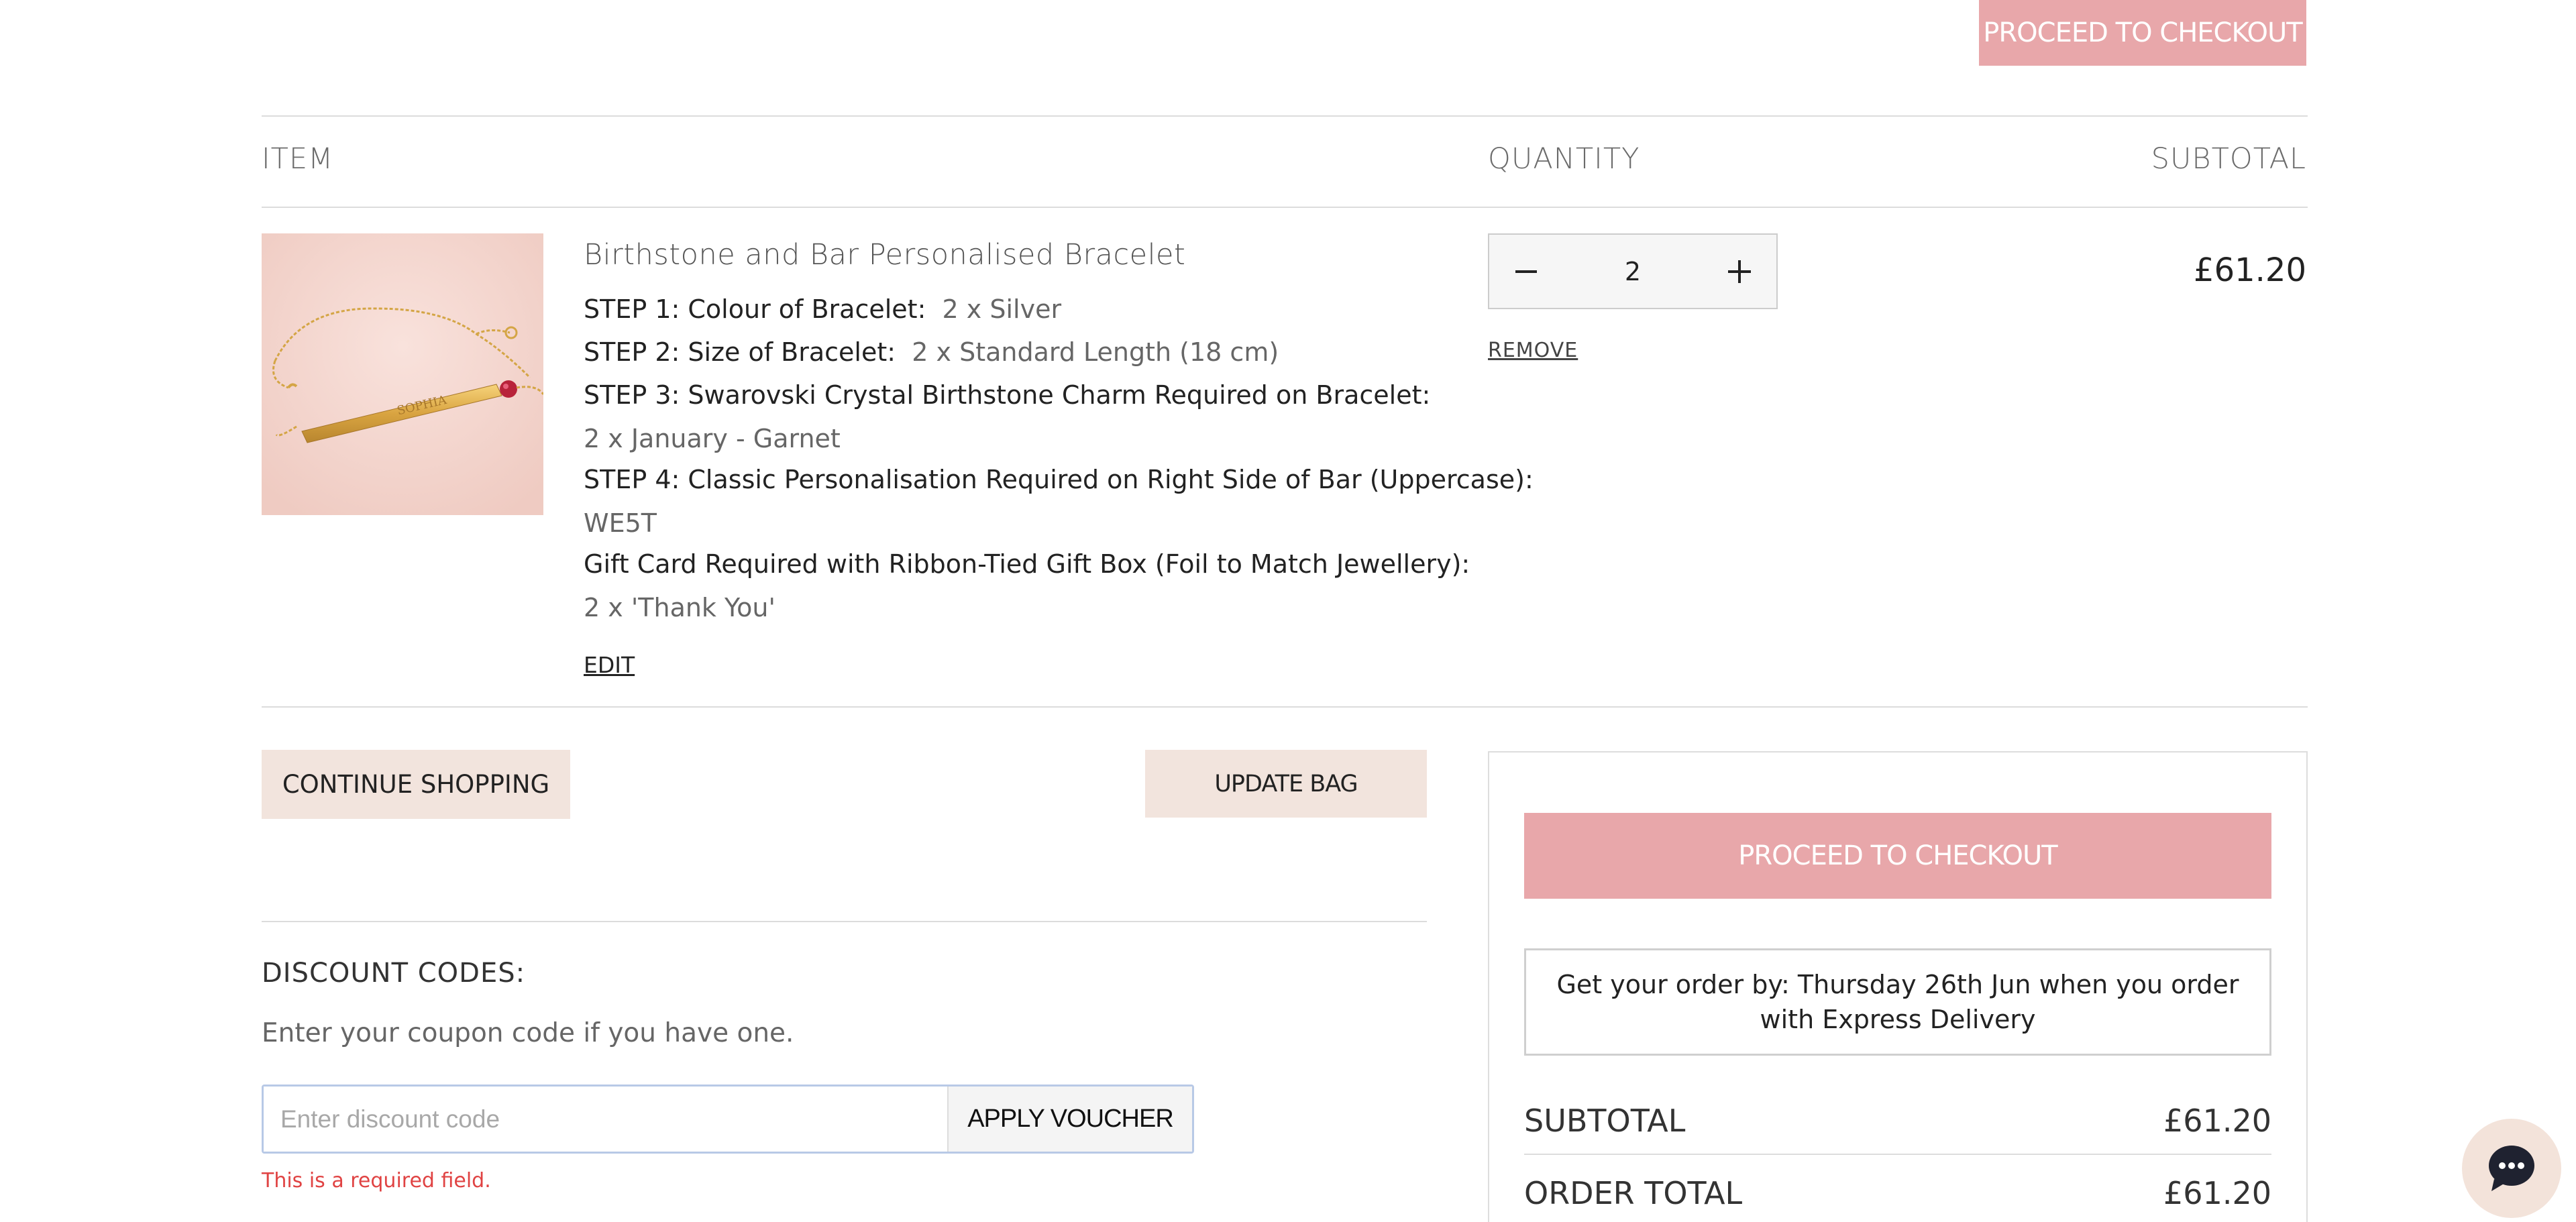 This screenshot has height=1222, width=2576. What do you see at coordinates (416, 785) in the screenshot?
I see `continue-shopping-button: CONTINUE SHOPPING` at bounding box center [416, 785].